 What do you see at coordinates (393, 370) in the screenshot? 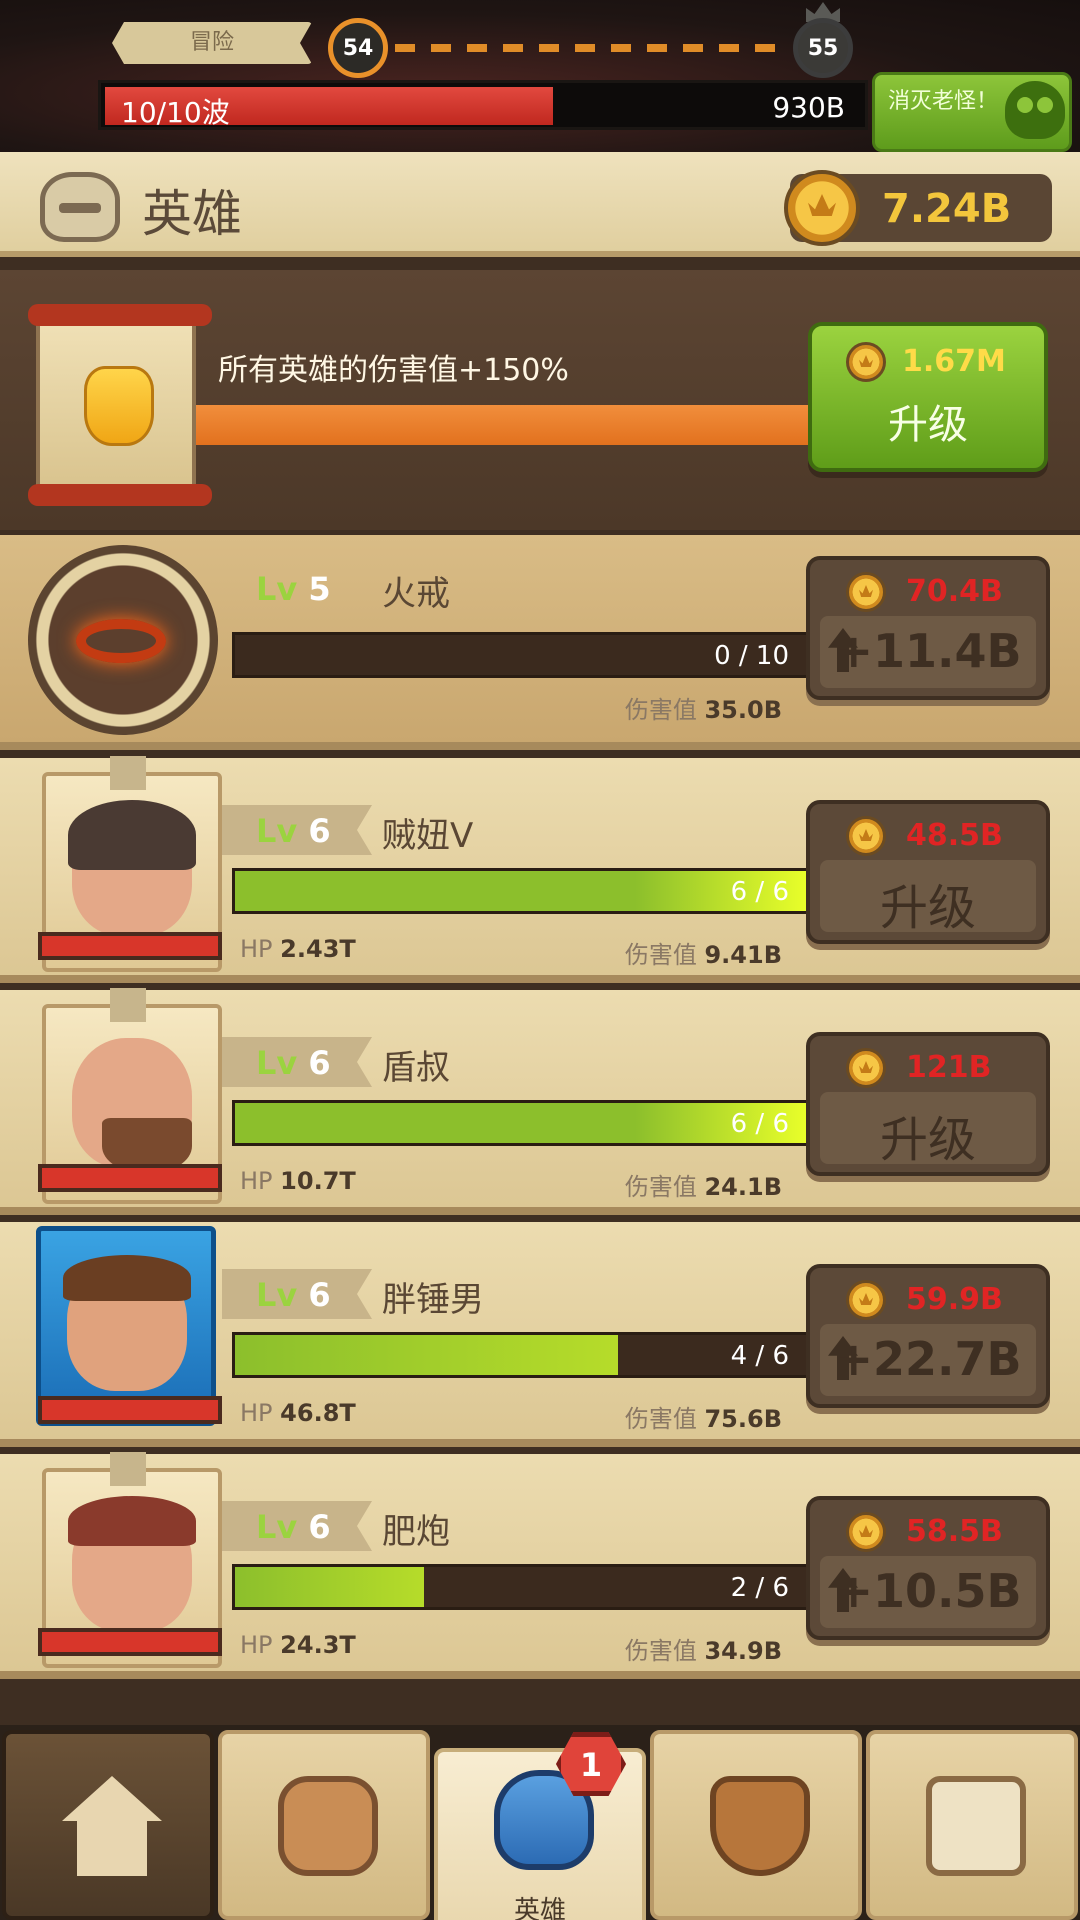
I see `global-upgrade-description: 所有英雄的伤害值+150%` at bounding box center [393, 370].